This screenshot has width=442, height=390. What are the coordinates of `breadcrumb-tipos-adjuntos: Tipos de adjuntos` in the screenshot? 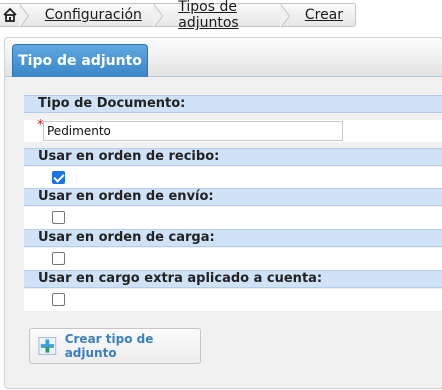 It's located at (220, 15).